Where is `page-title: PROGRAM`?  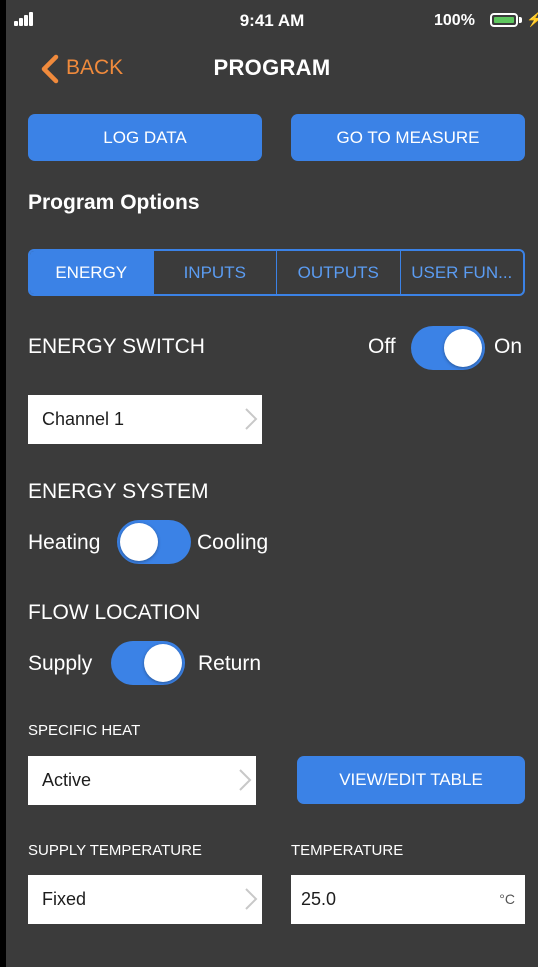
page-title: PROGRAM is located at coordinates (272, 67).